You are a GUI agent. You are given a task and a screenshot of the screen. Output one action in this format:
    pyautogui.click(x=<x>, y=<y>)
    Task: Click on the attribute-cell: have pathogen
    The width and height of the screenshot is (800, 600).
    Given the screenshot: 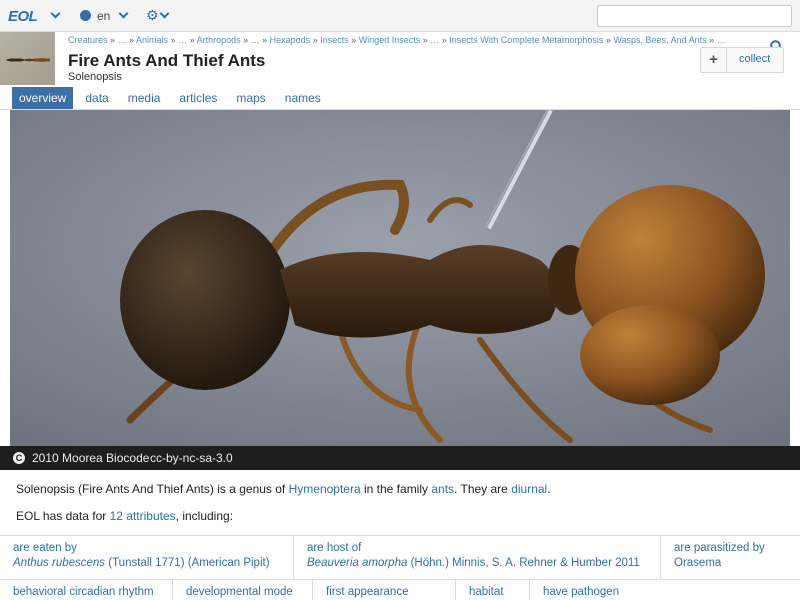 What is the action you would take?
    pyautogui.click(x=595, y=590)
    